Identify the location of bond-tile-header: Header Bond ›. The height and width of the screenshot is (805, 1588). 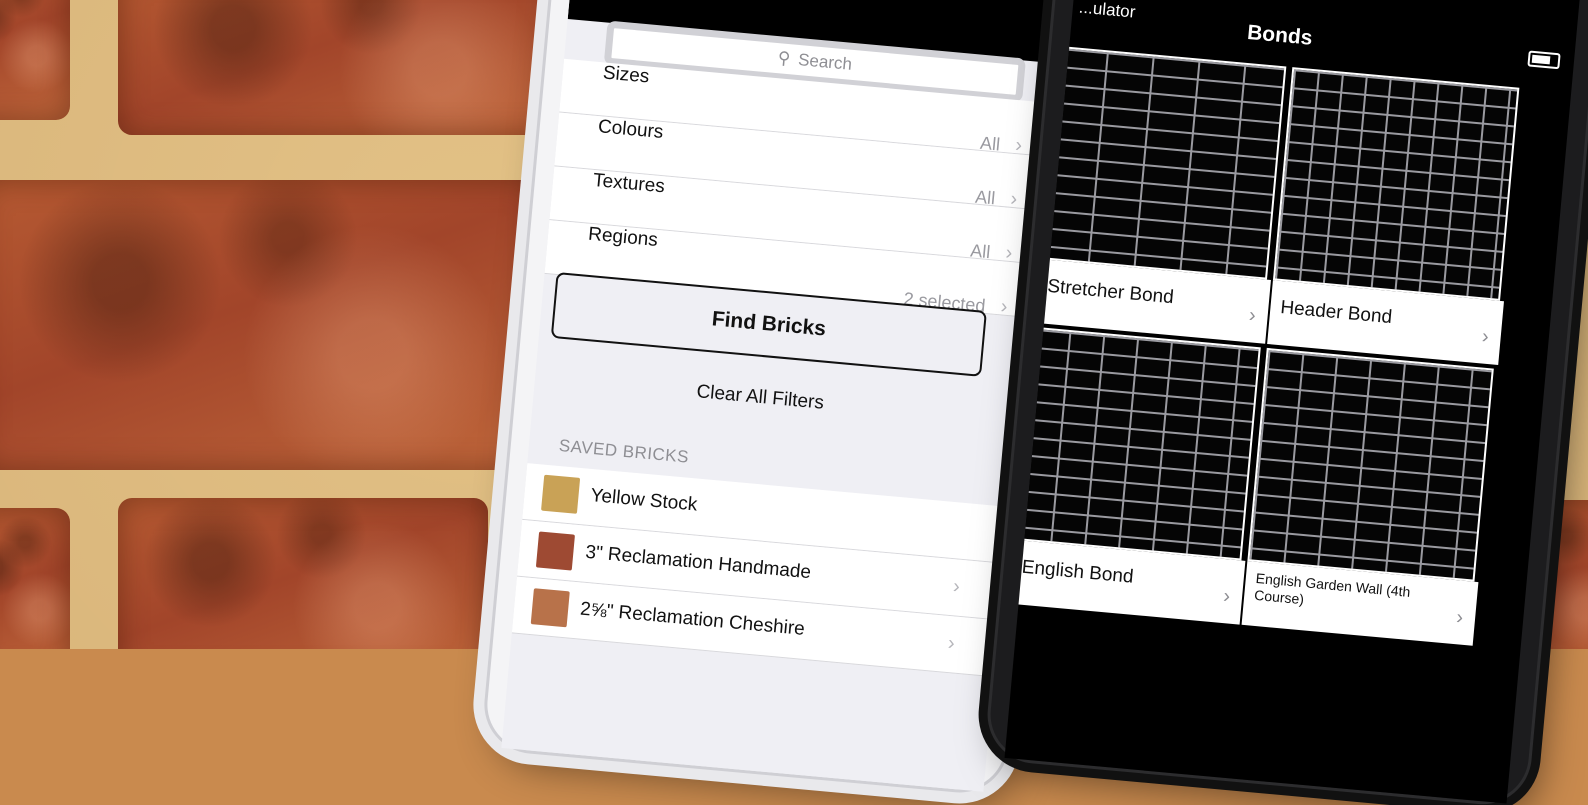
(1395, 216).